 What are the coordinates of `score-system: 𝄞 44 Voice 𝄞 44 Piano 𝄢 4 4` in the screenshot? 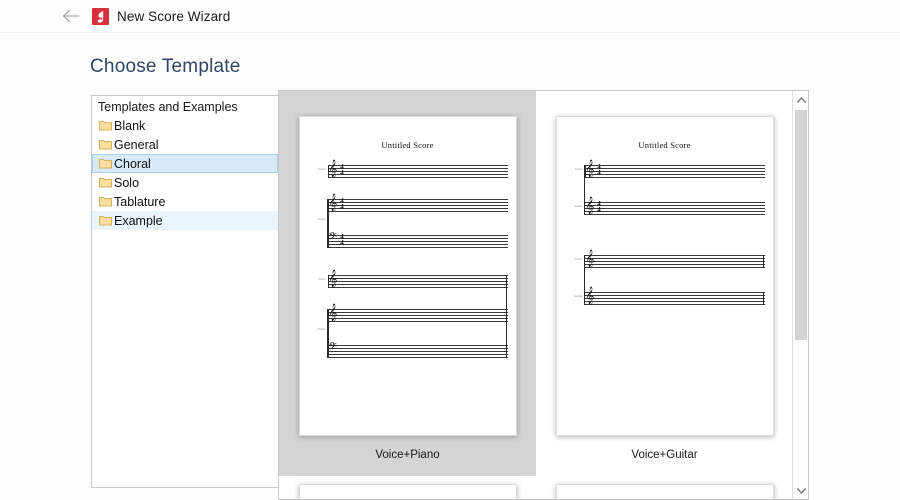 It's located at (408, 208).